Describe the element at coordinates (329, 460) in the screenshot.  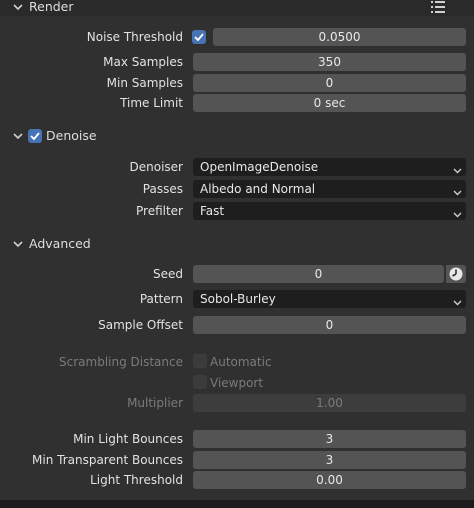
I see `min-transparent-bounces-field: 3` at that location.